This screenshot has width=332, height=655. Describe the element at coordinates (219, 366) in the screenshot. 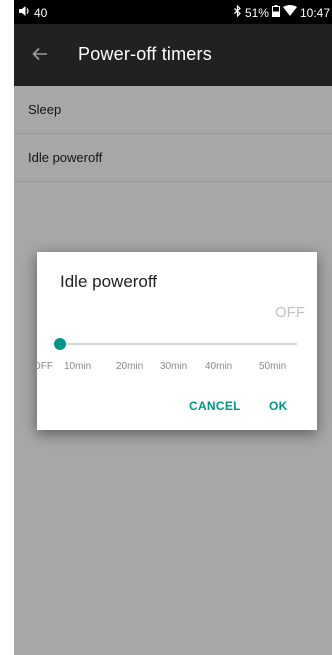

I see `slider-tick-label: 40min` at that location.